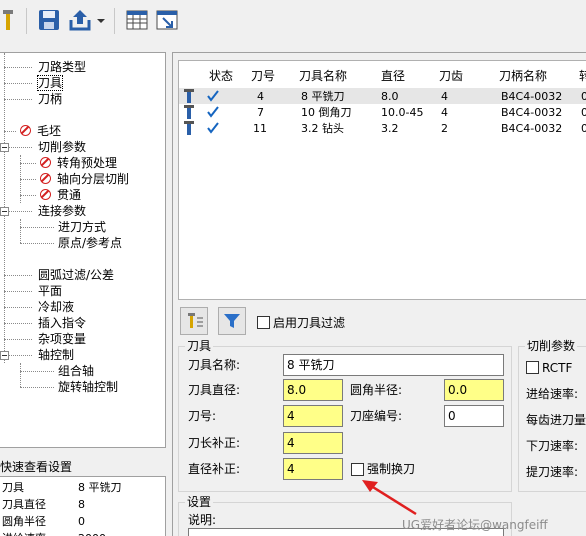 The height and width of the screenshot is (536, 586). What do you see at coordinates (202, 520) in the screenshot?
I see `description-label: 说明:` at bounding box center [202, 520].